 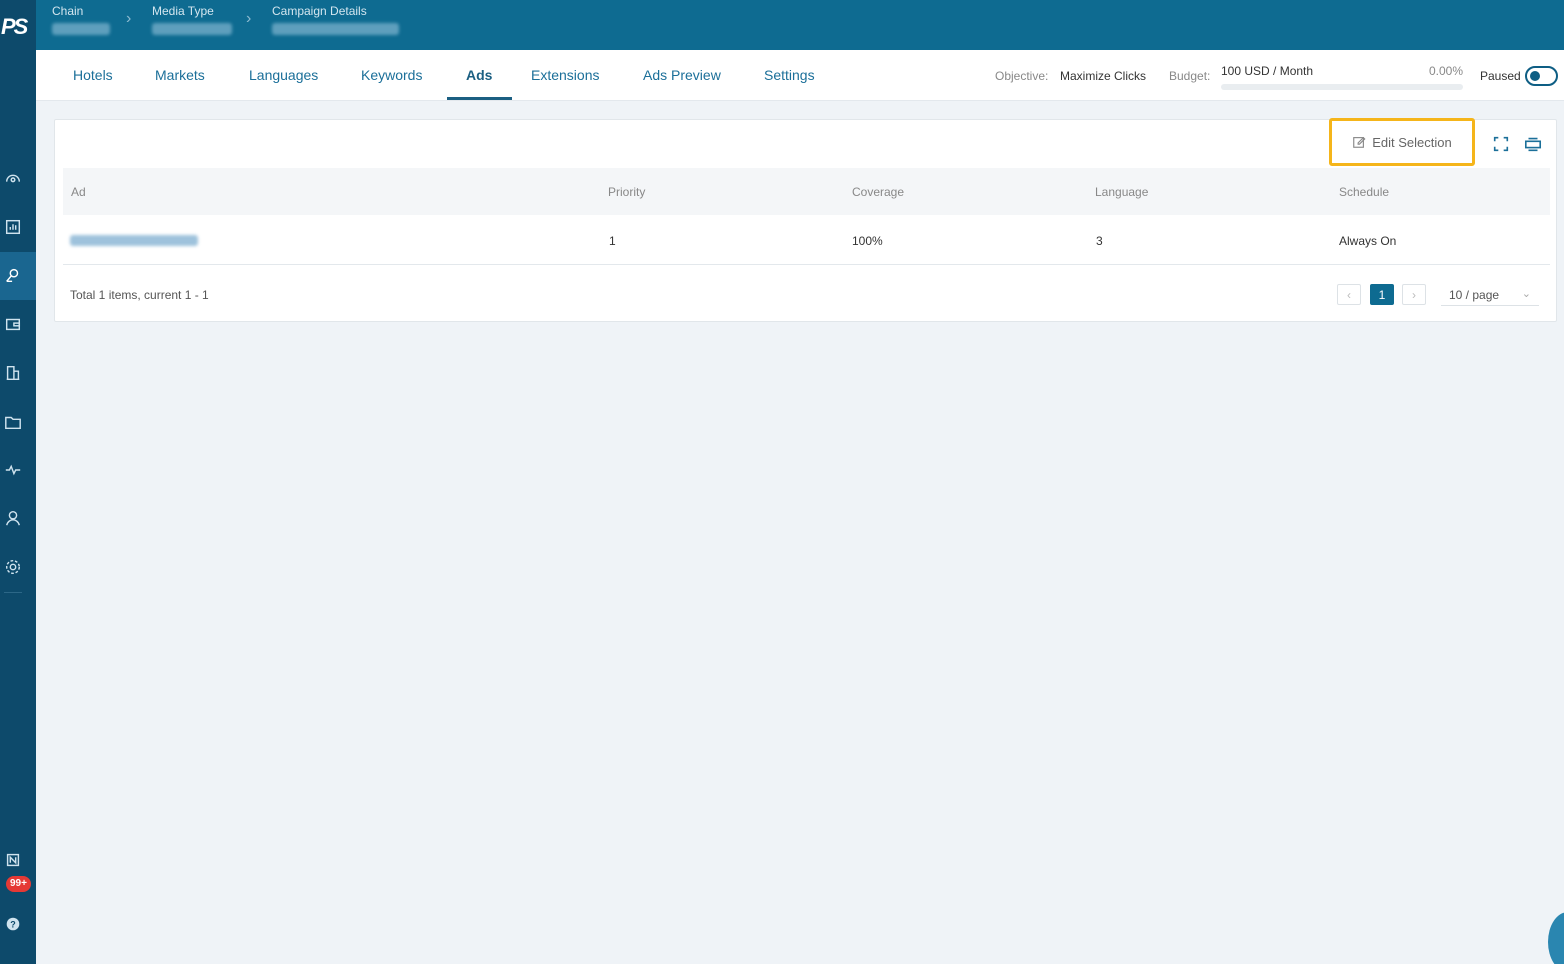 I want to click on next-page-button: ›, so click(x=1414, y=294).